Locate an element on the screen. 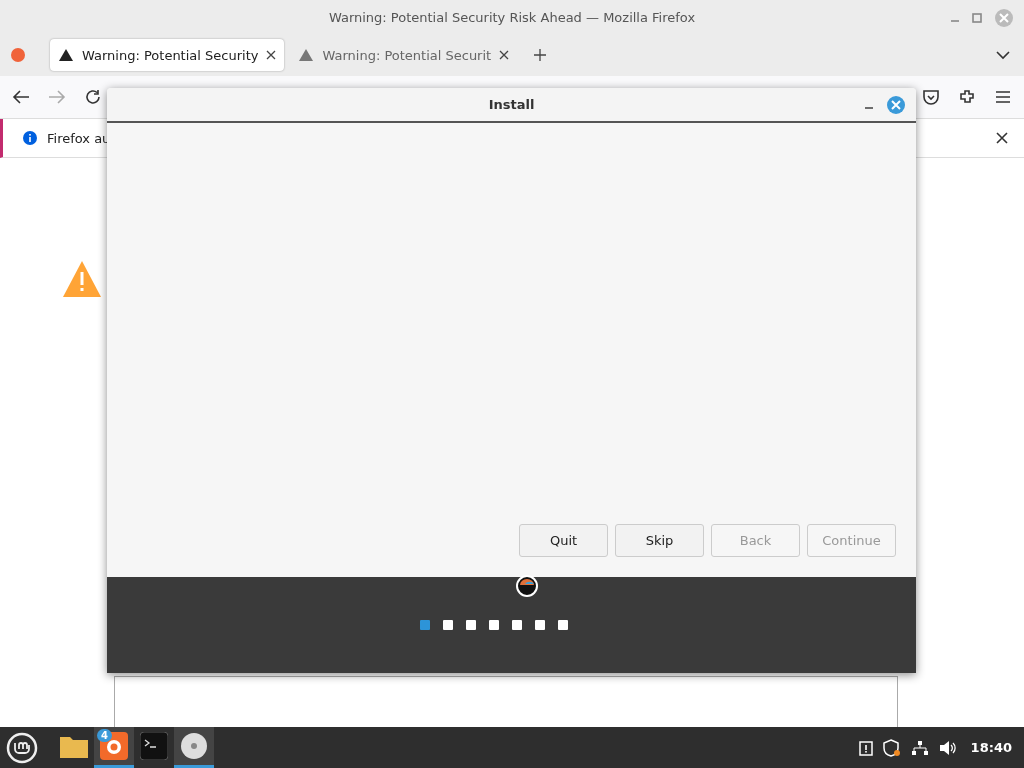 This screenshot has height=768, width=1024. terminal-icon is located at coordinates (154, 746).